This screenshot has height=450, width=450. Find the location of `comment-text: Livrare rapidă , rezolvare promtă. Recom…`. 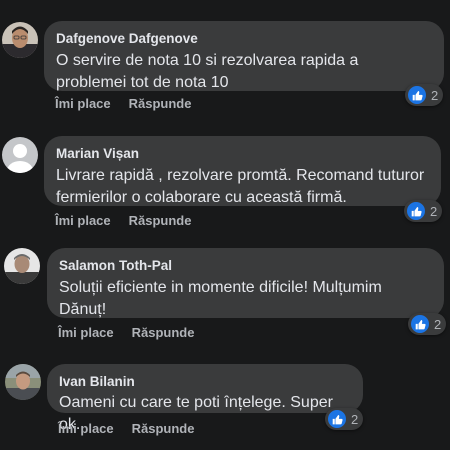

comment-text: Livrare rapidă , rezolvare promtă. Recom… is located at coordinates (240, 186).